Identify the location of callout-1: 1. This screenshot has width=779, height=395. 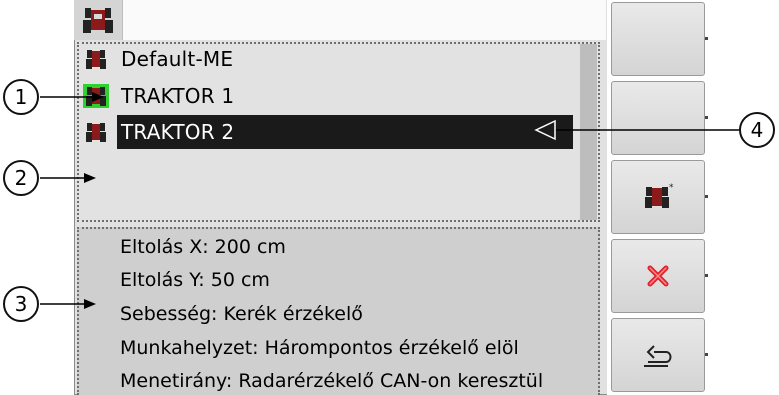
(21, 97).